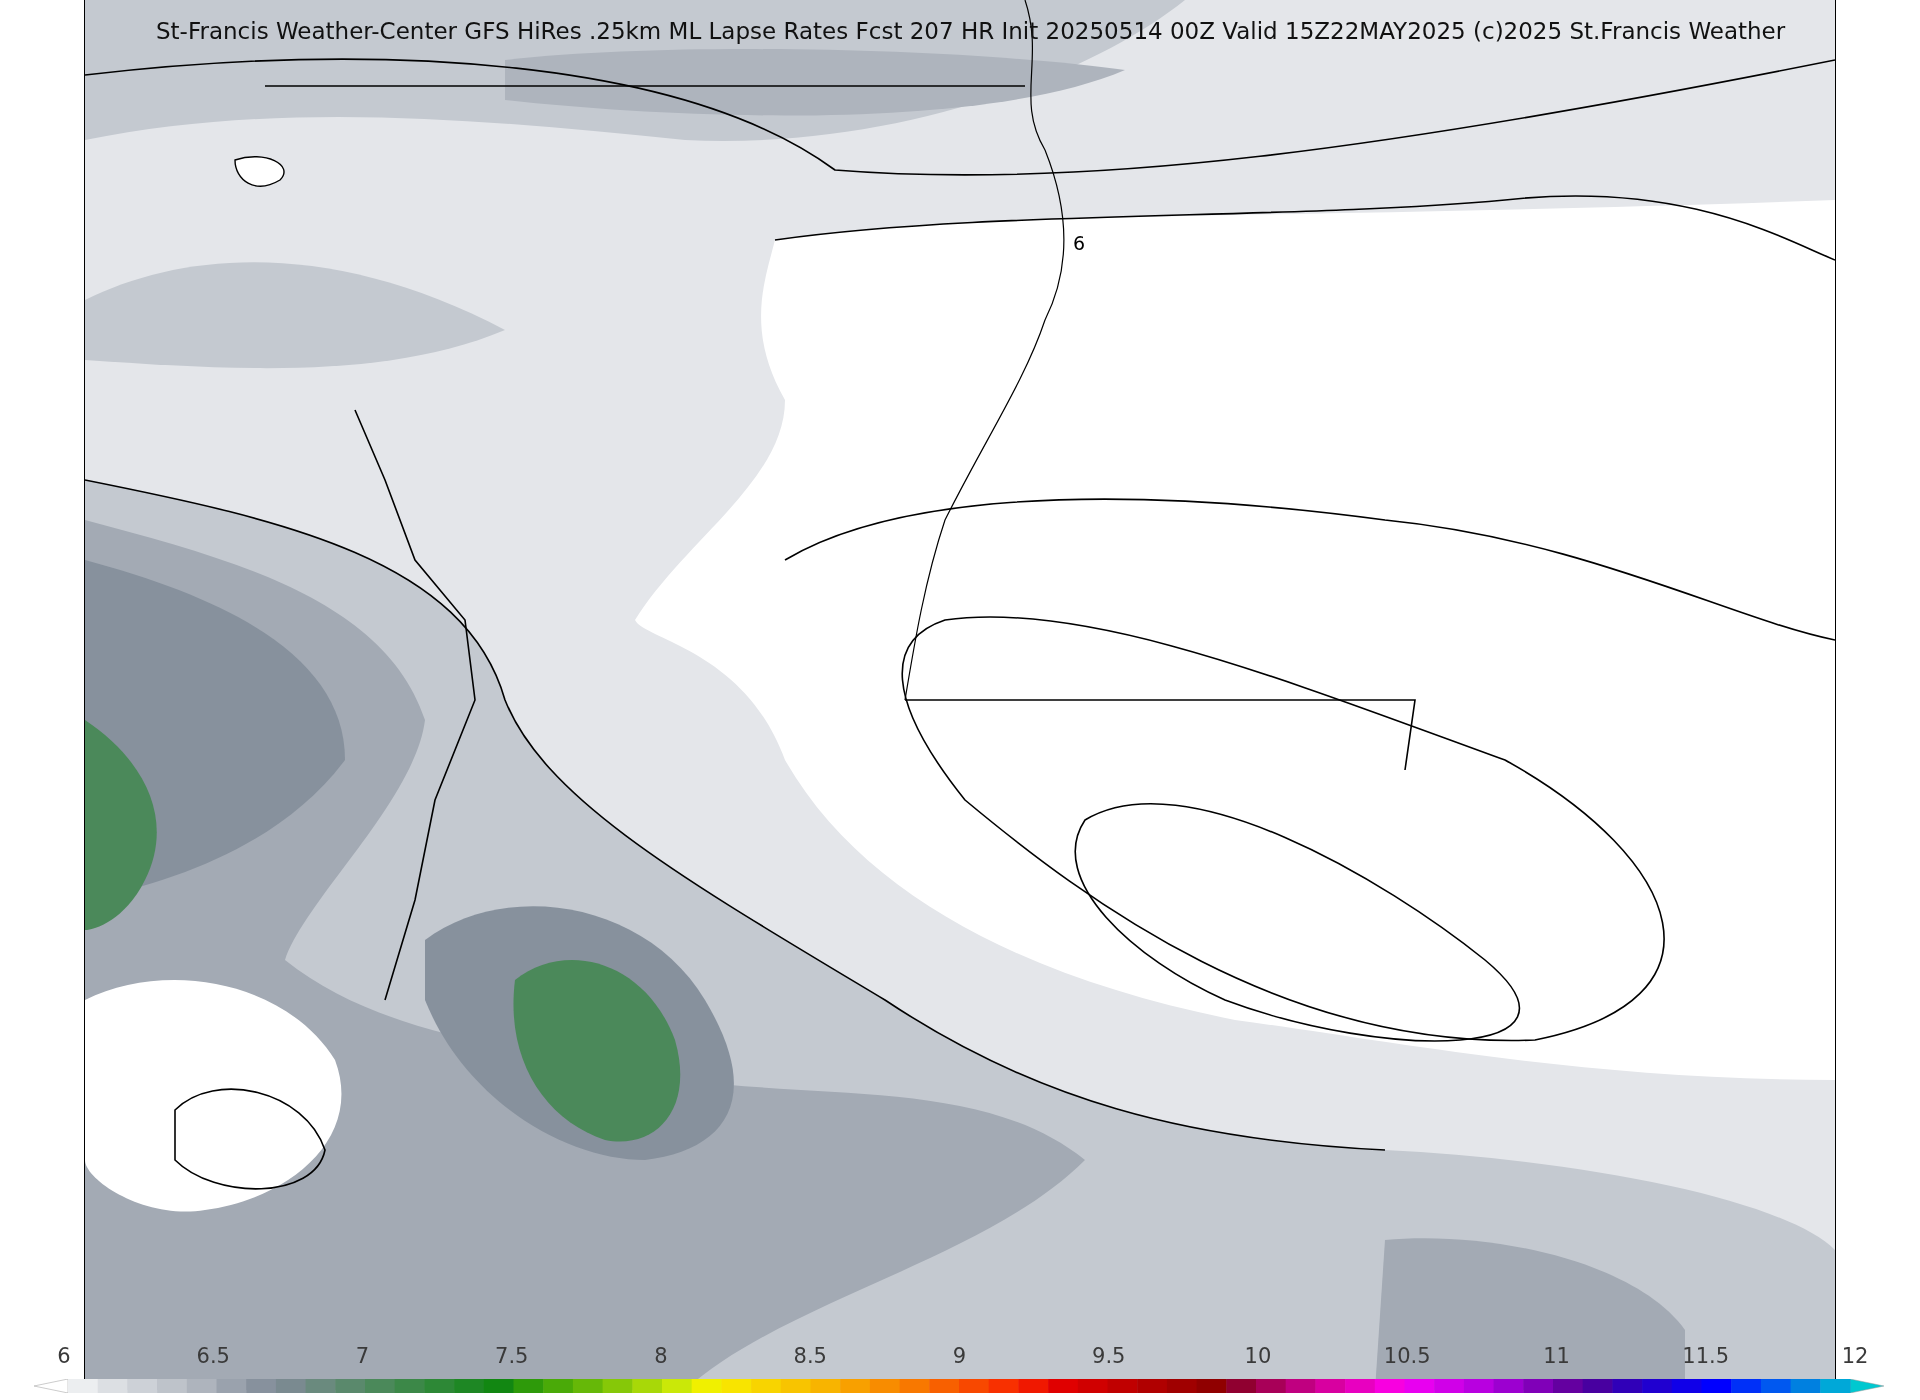  Describe the element at coordinates (1407, 1356) in the screenshot. I see `scale-tick-label: 10.5` at that location.